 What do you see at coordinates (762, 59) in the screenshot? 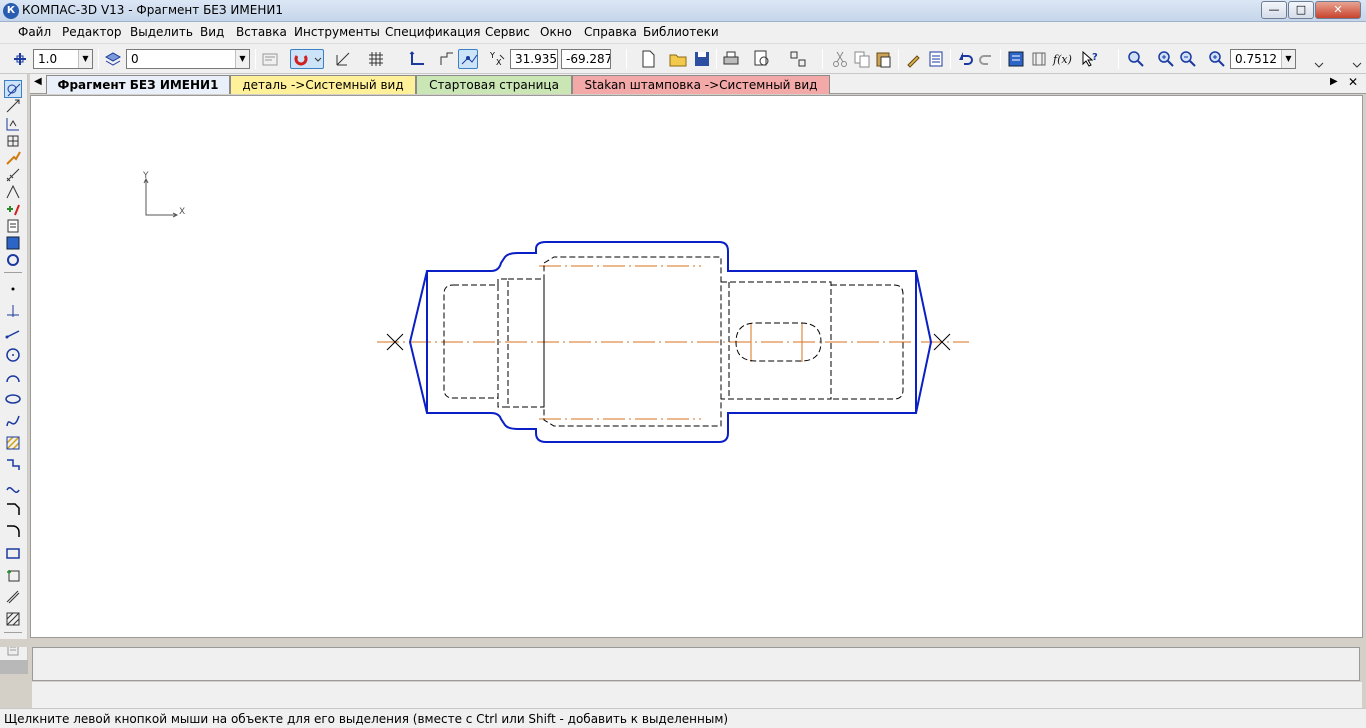
I see `preview-icon` at bounding box center [762, 59].